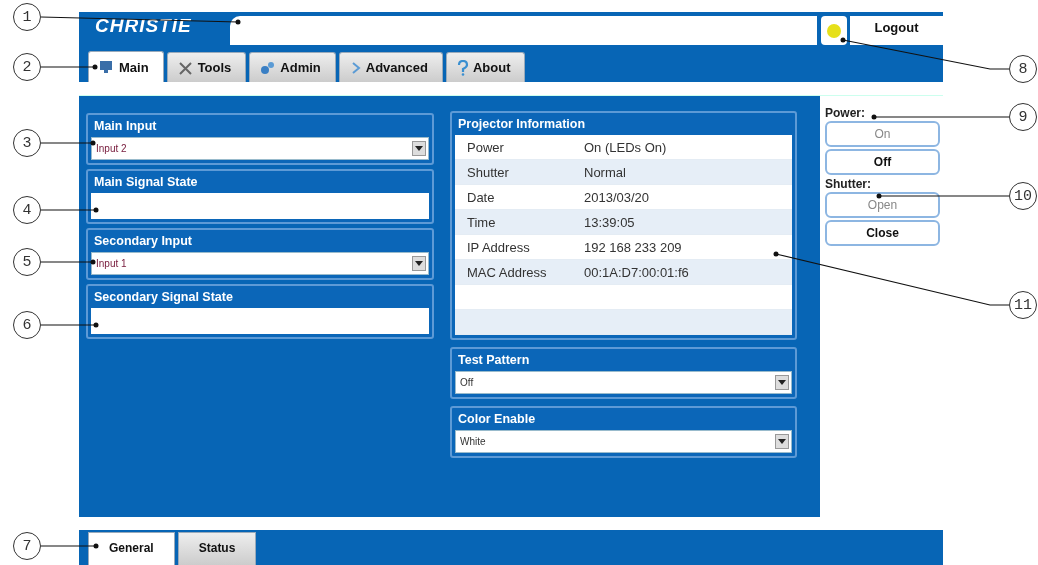  Describe the element at coordinates (848, 184) in the screenshot. I see `control-label: Shutter:` at that location.